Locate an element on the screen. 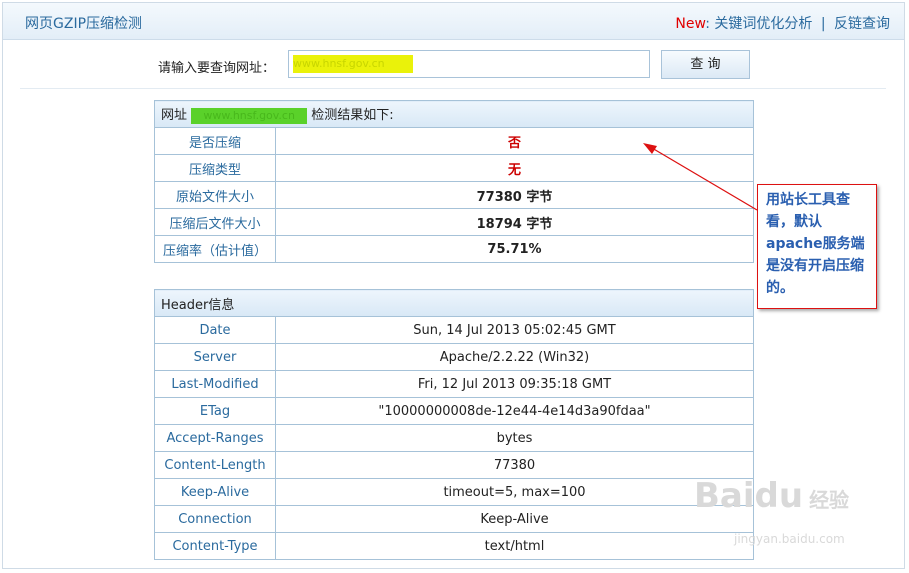 The height and width of the screenshot is (573, 909). new-label: New is located at coordinates (690, 24).